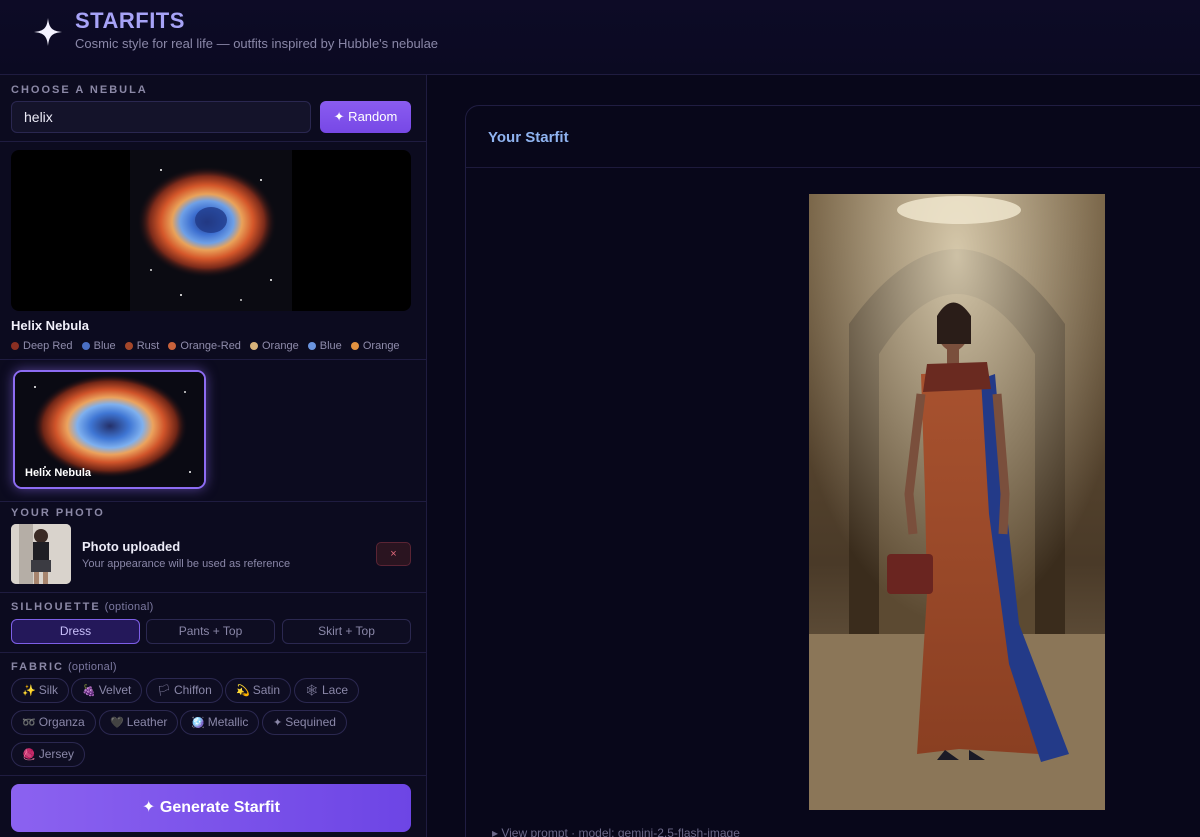  Describe the element at coordinates (278, 723) in the screenshot. I see `sparkle-icon: ✦` at that location.